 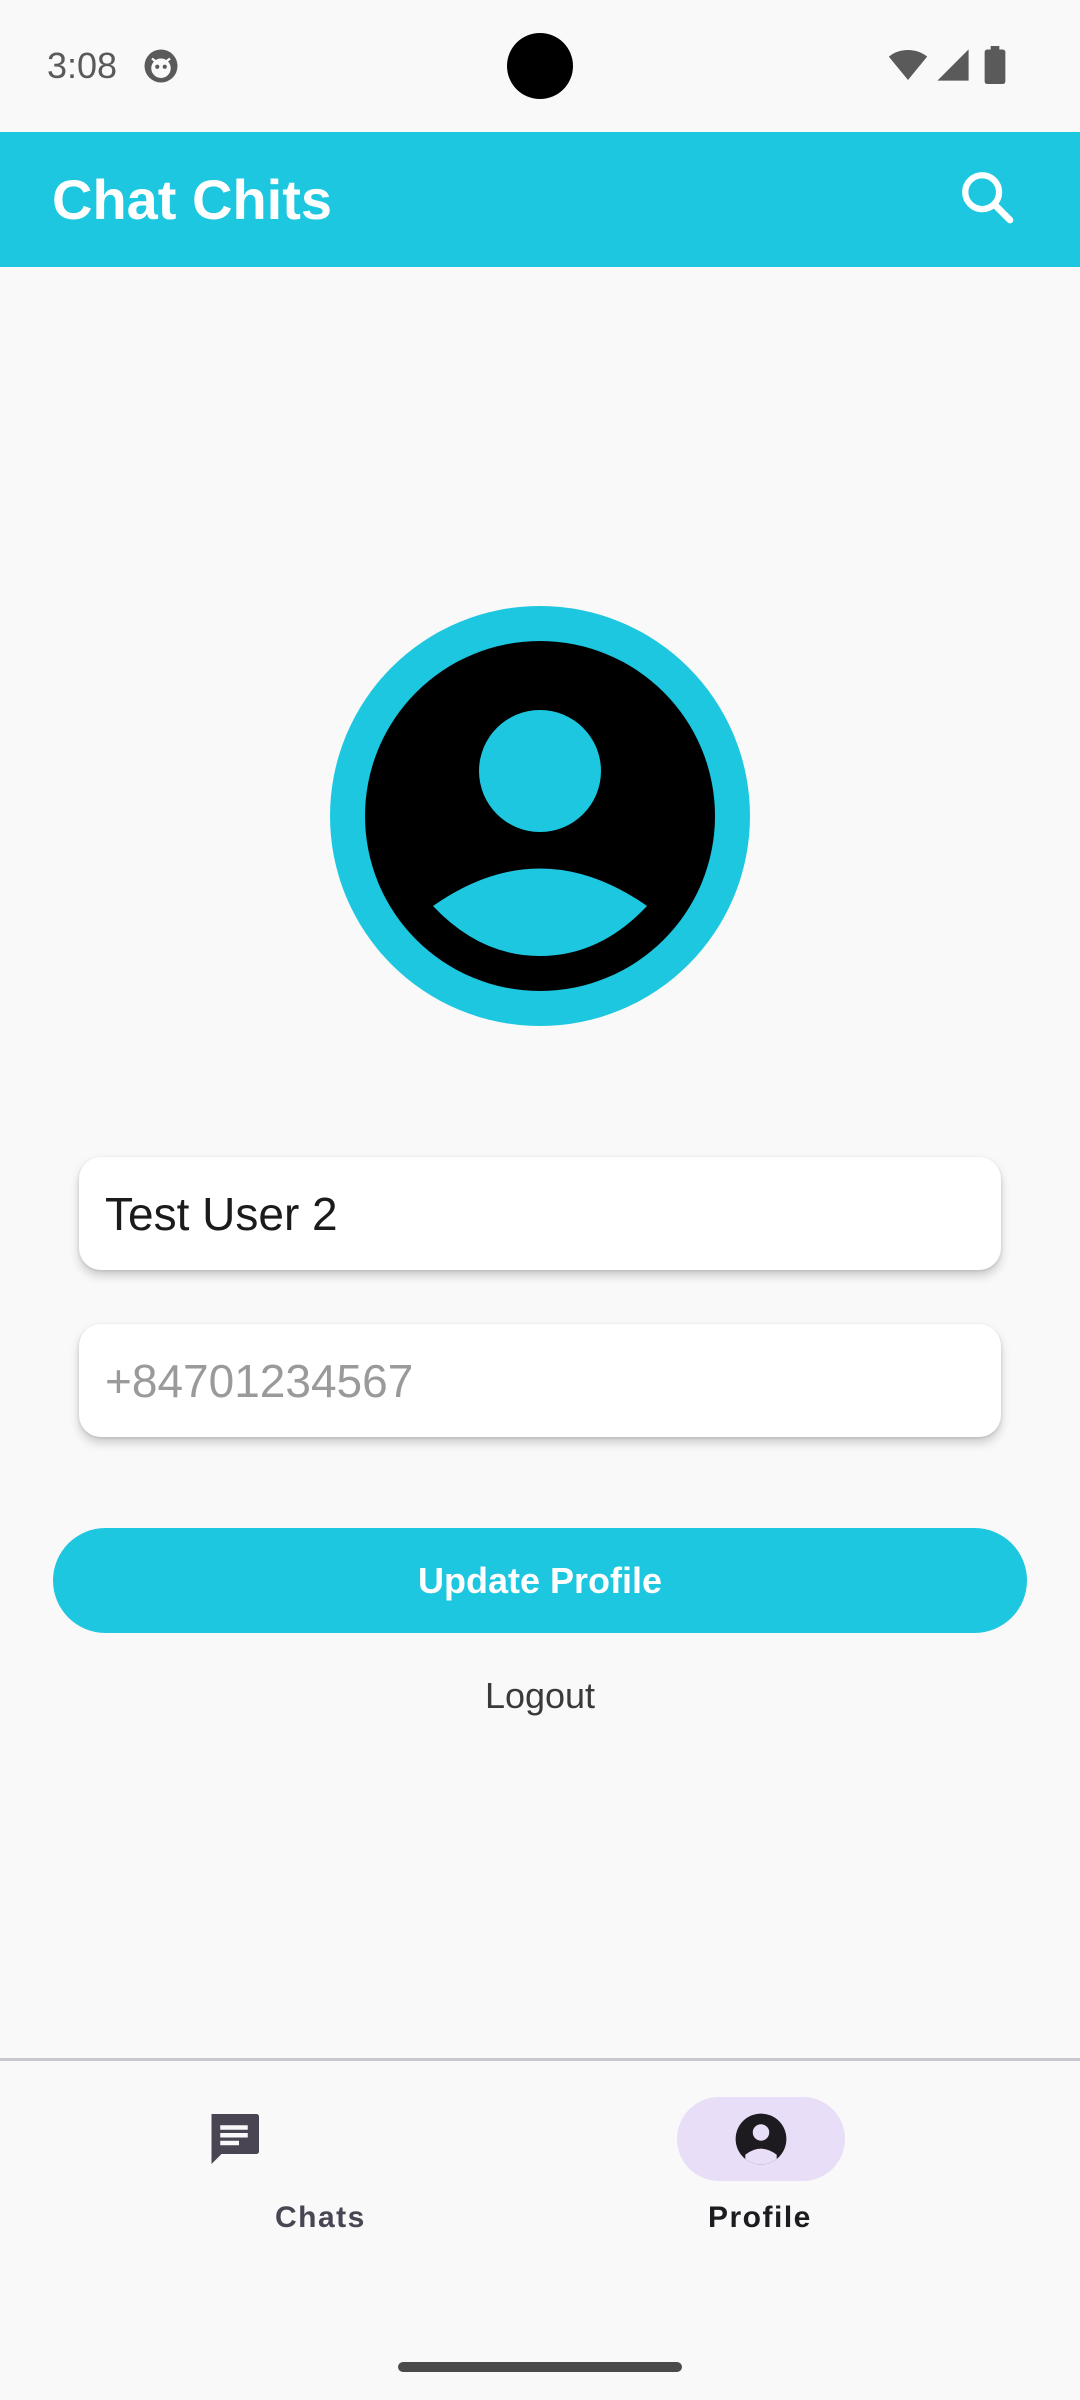 I want to click on notification-icon, so click(x=161, y=66).